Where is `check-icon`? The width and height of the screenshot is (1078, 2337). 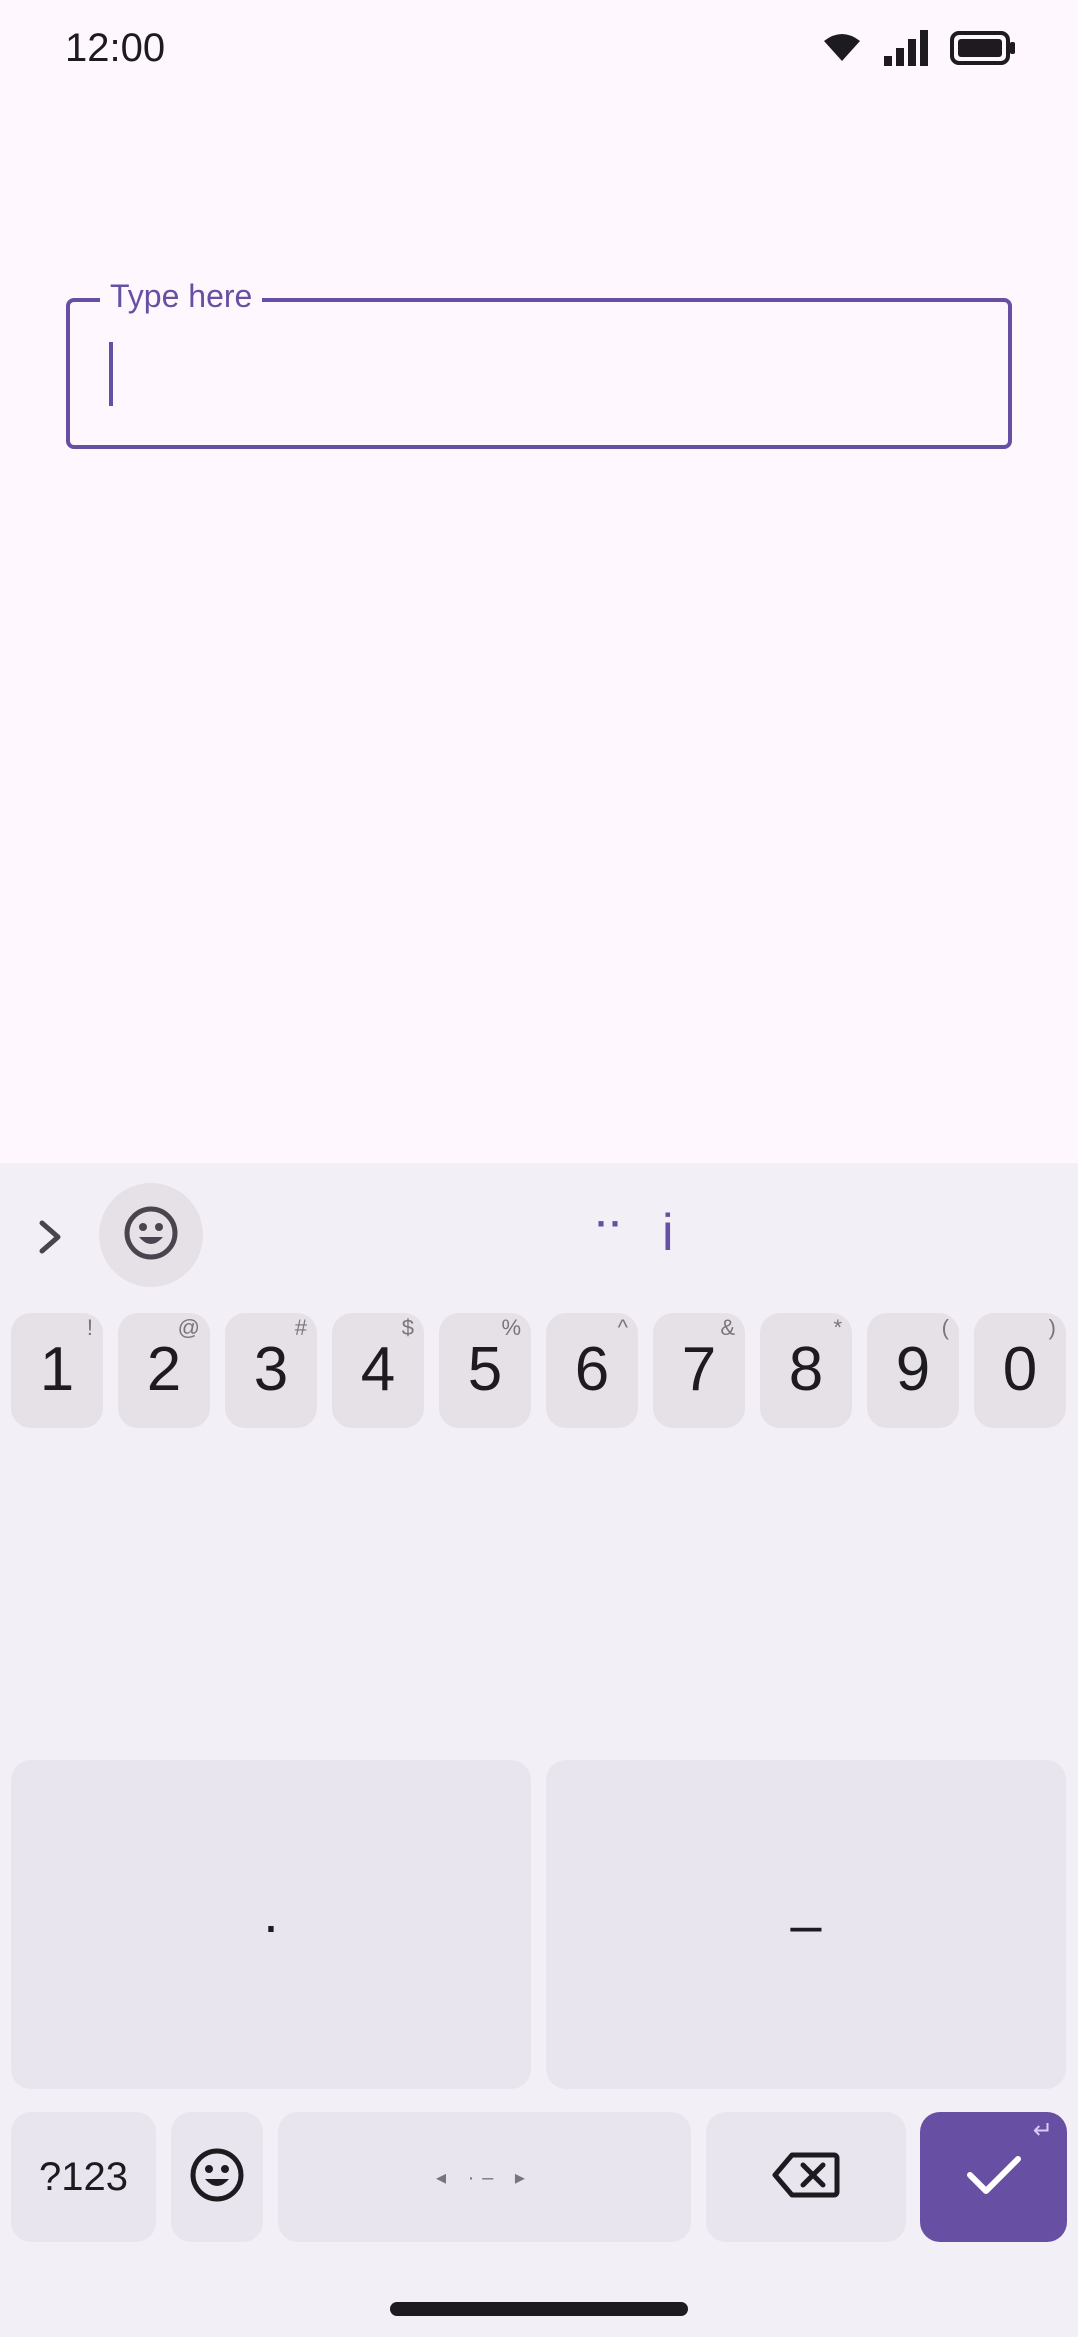
check-icon is located at coordinates (994, 2177).